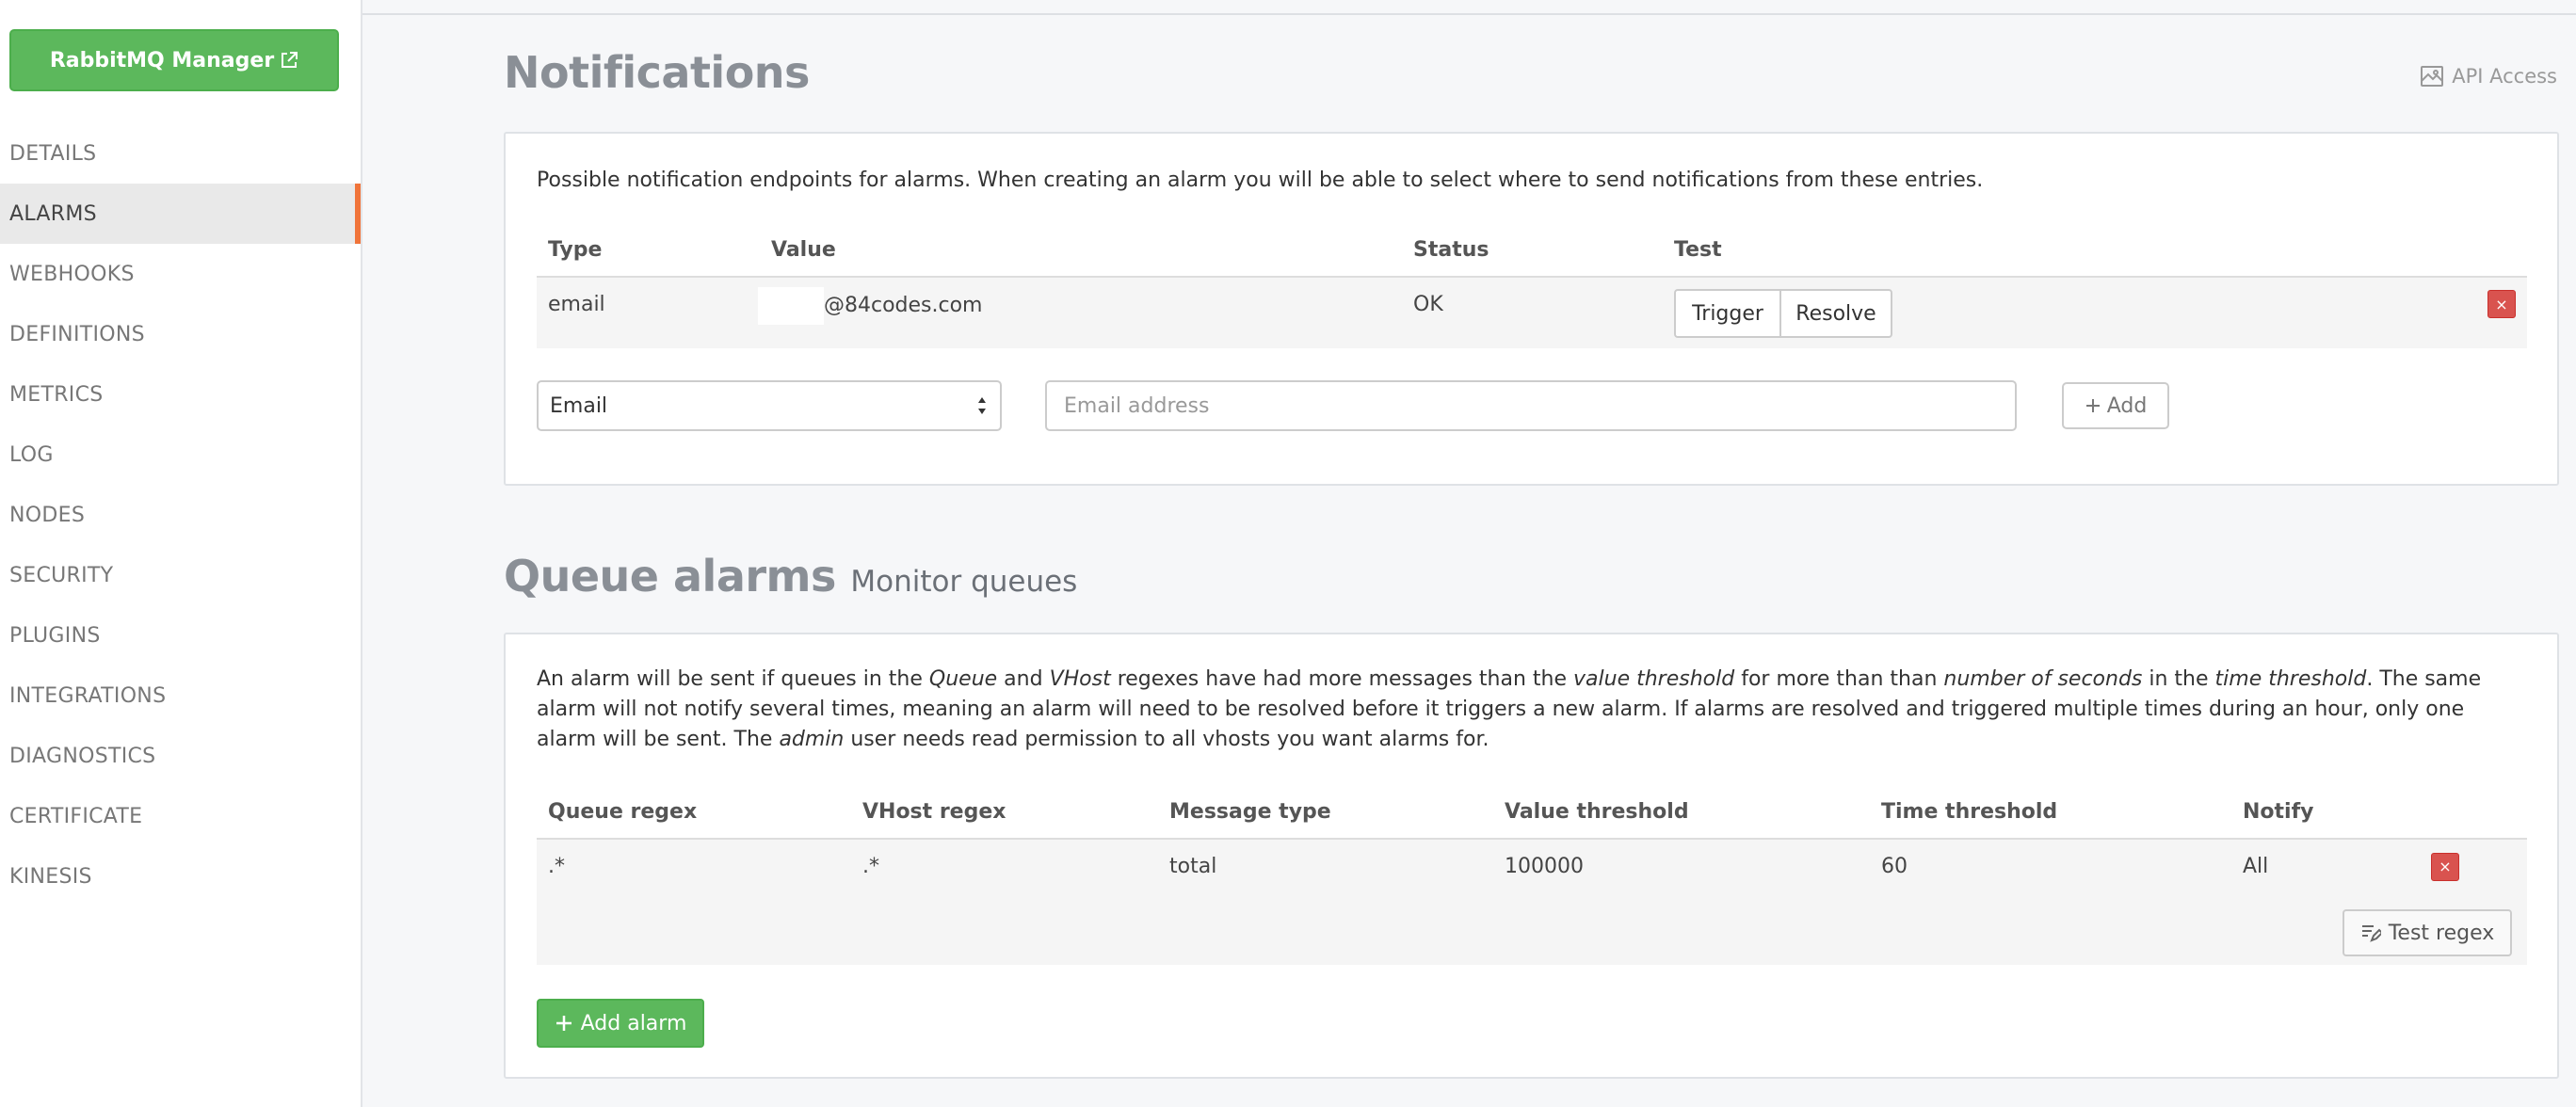  What do you see at coordinates (2325, 866) in the screenshot?
I see `cell-notify: All` at bounding box center [2325, 866].